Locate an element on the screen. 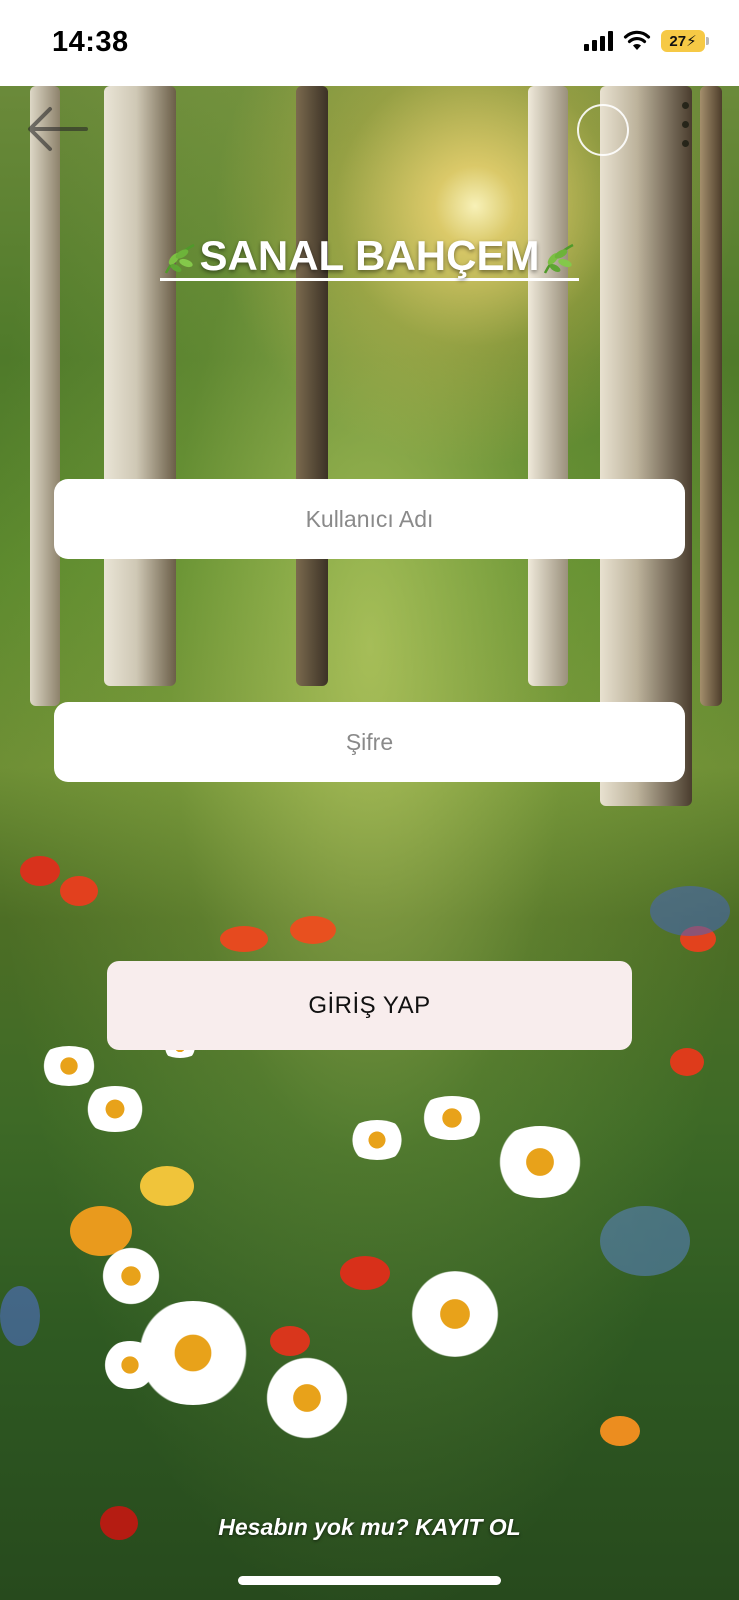 The image size is (739, 1600). status-bar: 14:38 27 ⚡ is located at coordinates (369, 43).